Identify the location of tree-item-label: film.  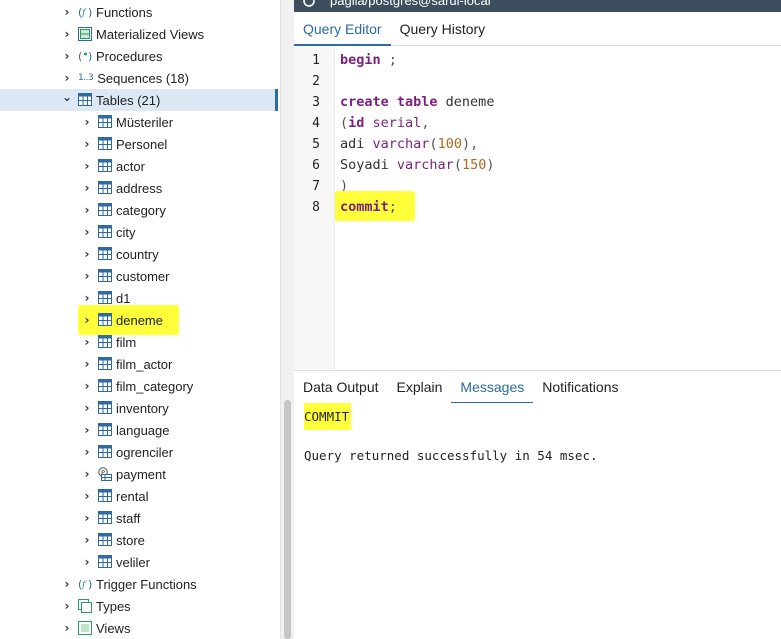
(126, 342).